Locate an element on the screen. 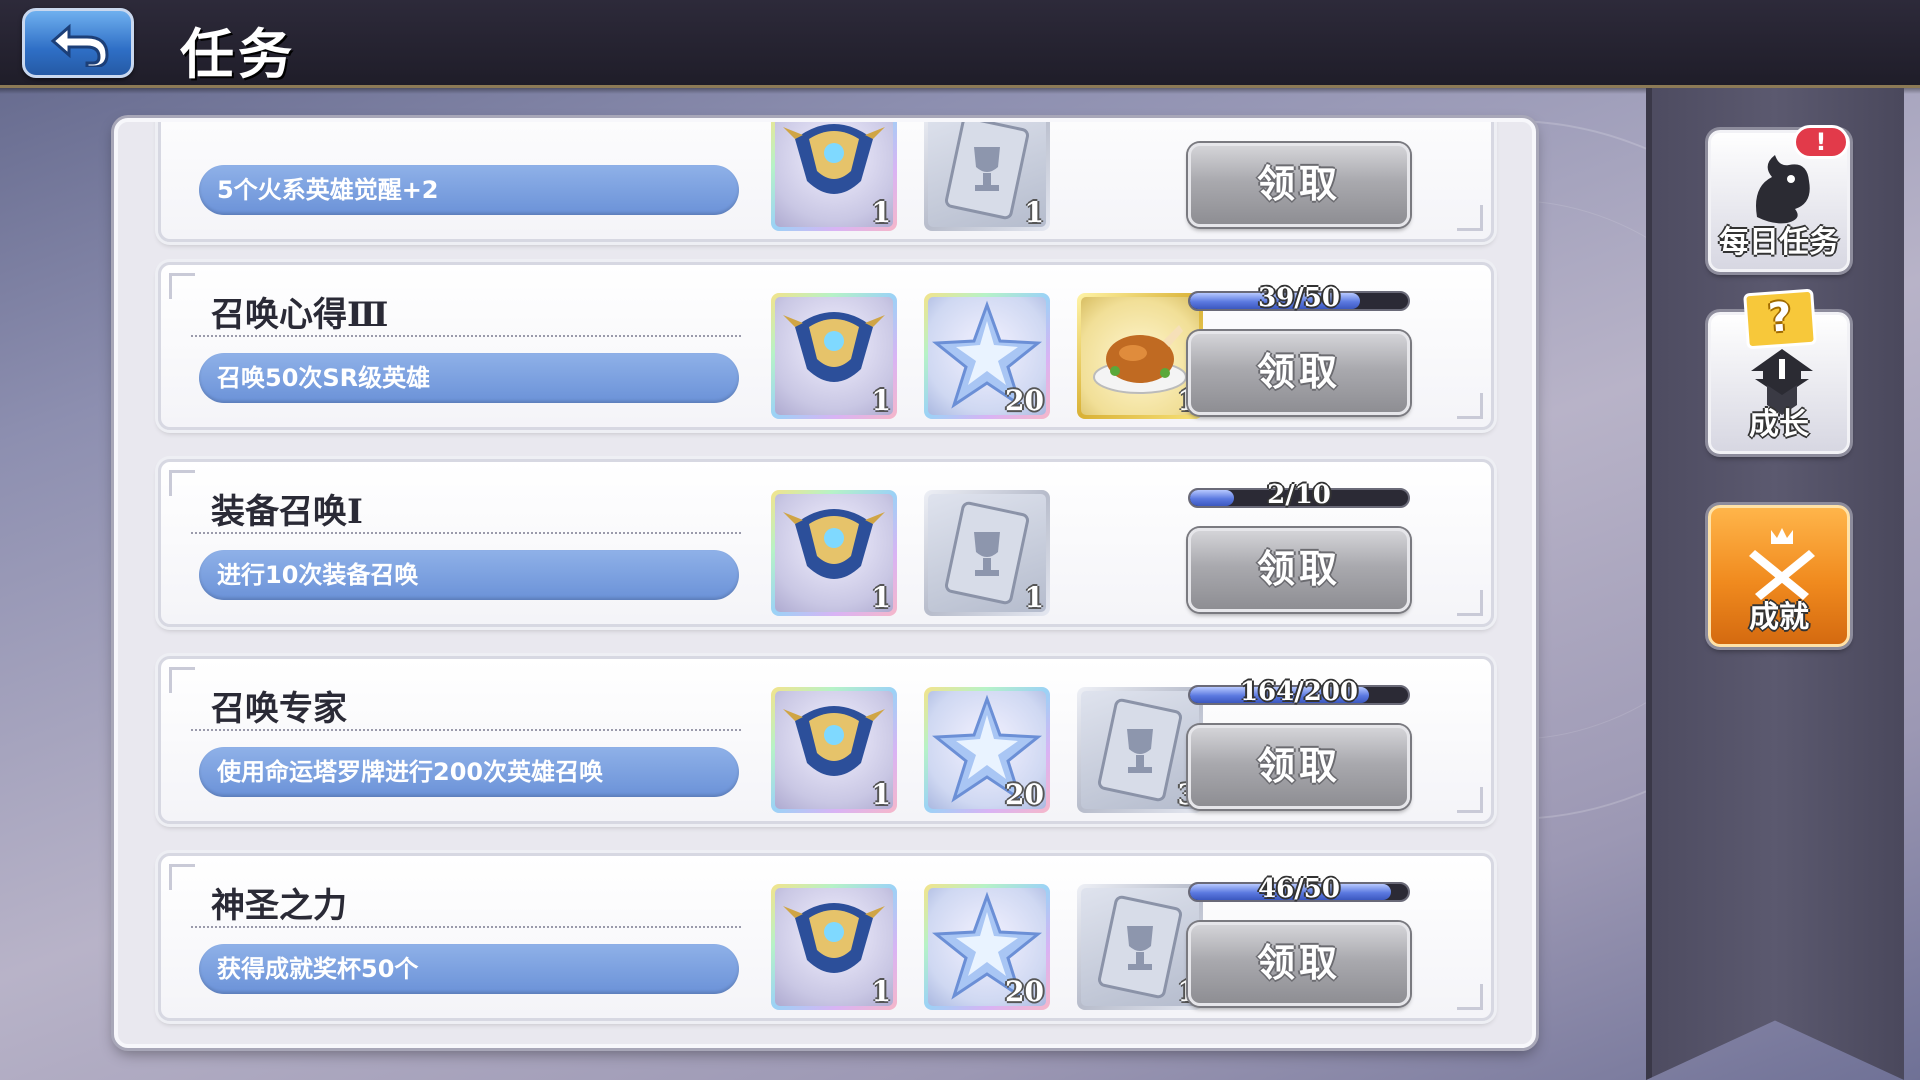 The image size is (1920, 1080). back-button is located at coordinates (78, 43).